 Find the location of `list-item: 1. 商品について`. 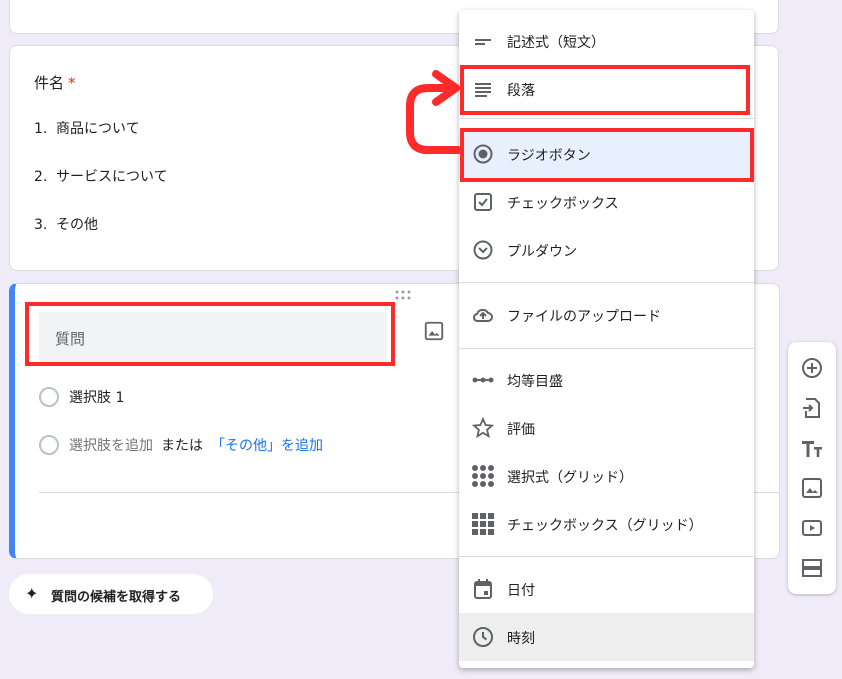

list-item: 1. 商品について is located at coordinates (87, 129).